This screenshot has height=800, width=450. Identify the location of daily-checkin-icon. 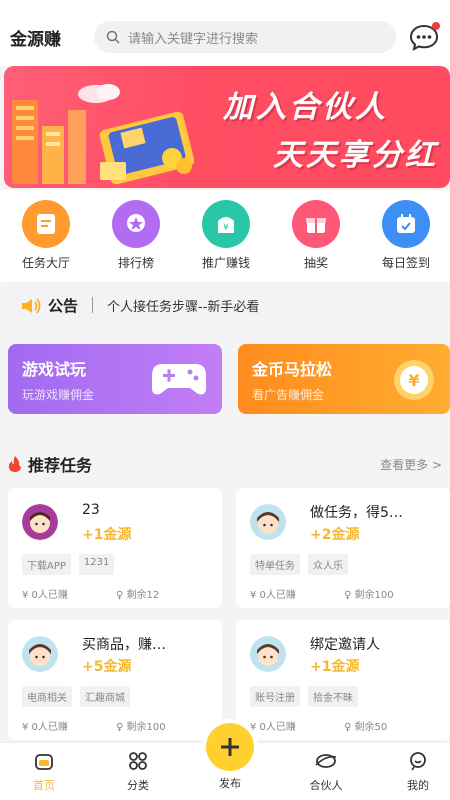
(406, 224).